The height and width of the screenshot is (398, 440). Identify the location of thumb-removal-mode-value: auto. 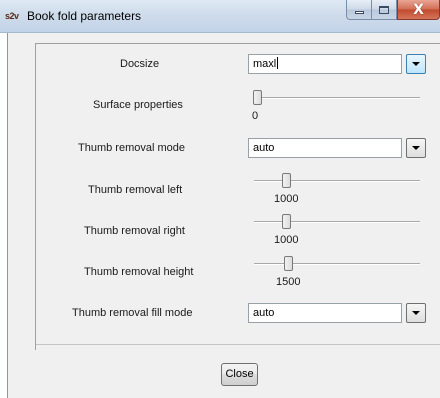
(264, 148).